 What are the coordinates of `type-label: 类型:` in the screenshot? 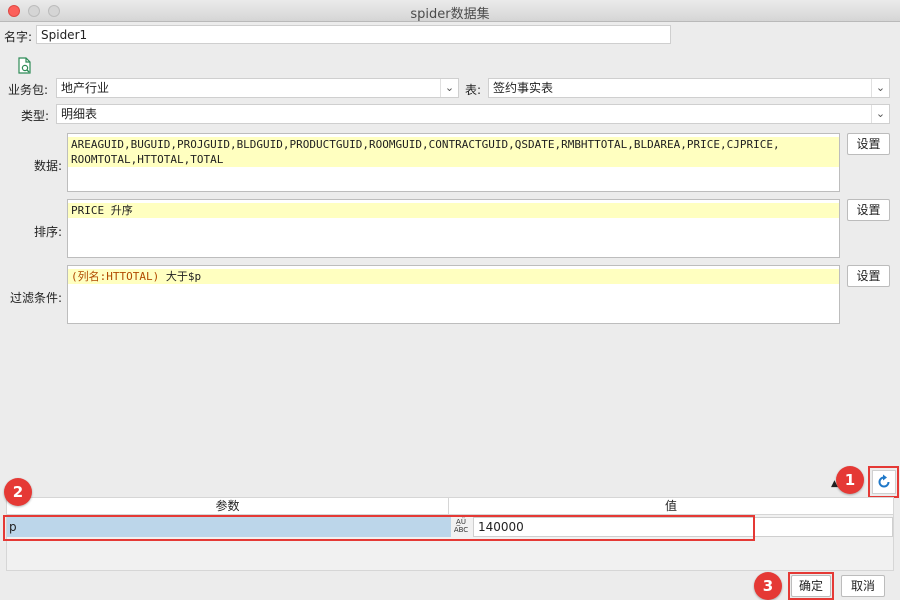 It's located at (35, 116).